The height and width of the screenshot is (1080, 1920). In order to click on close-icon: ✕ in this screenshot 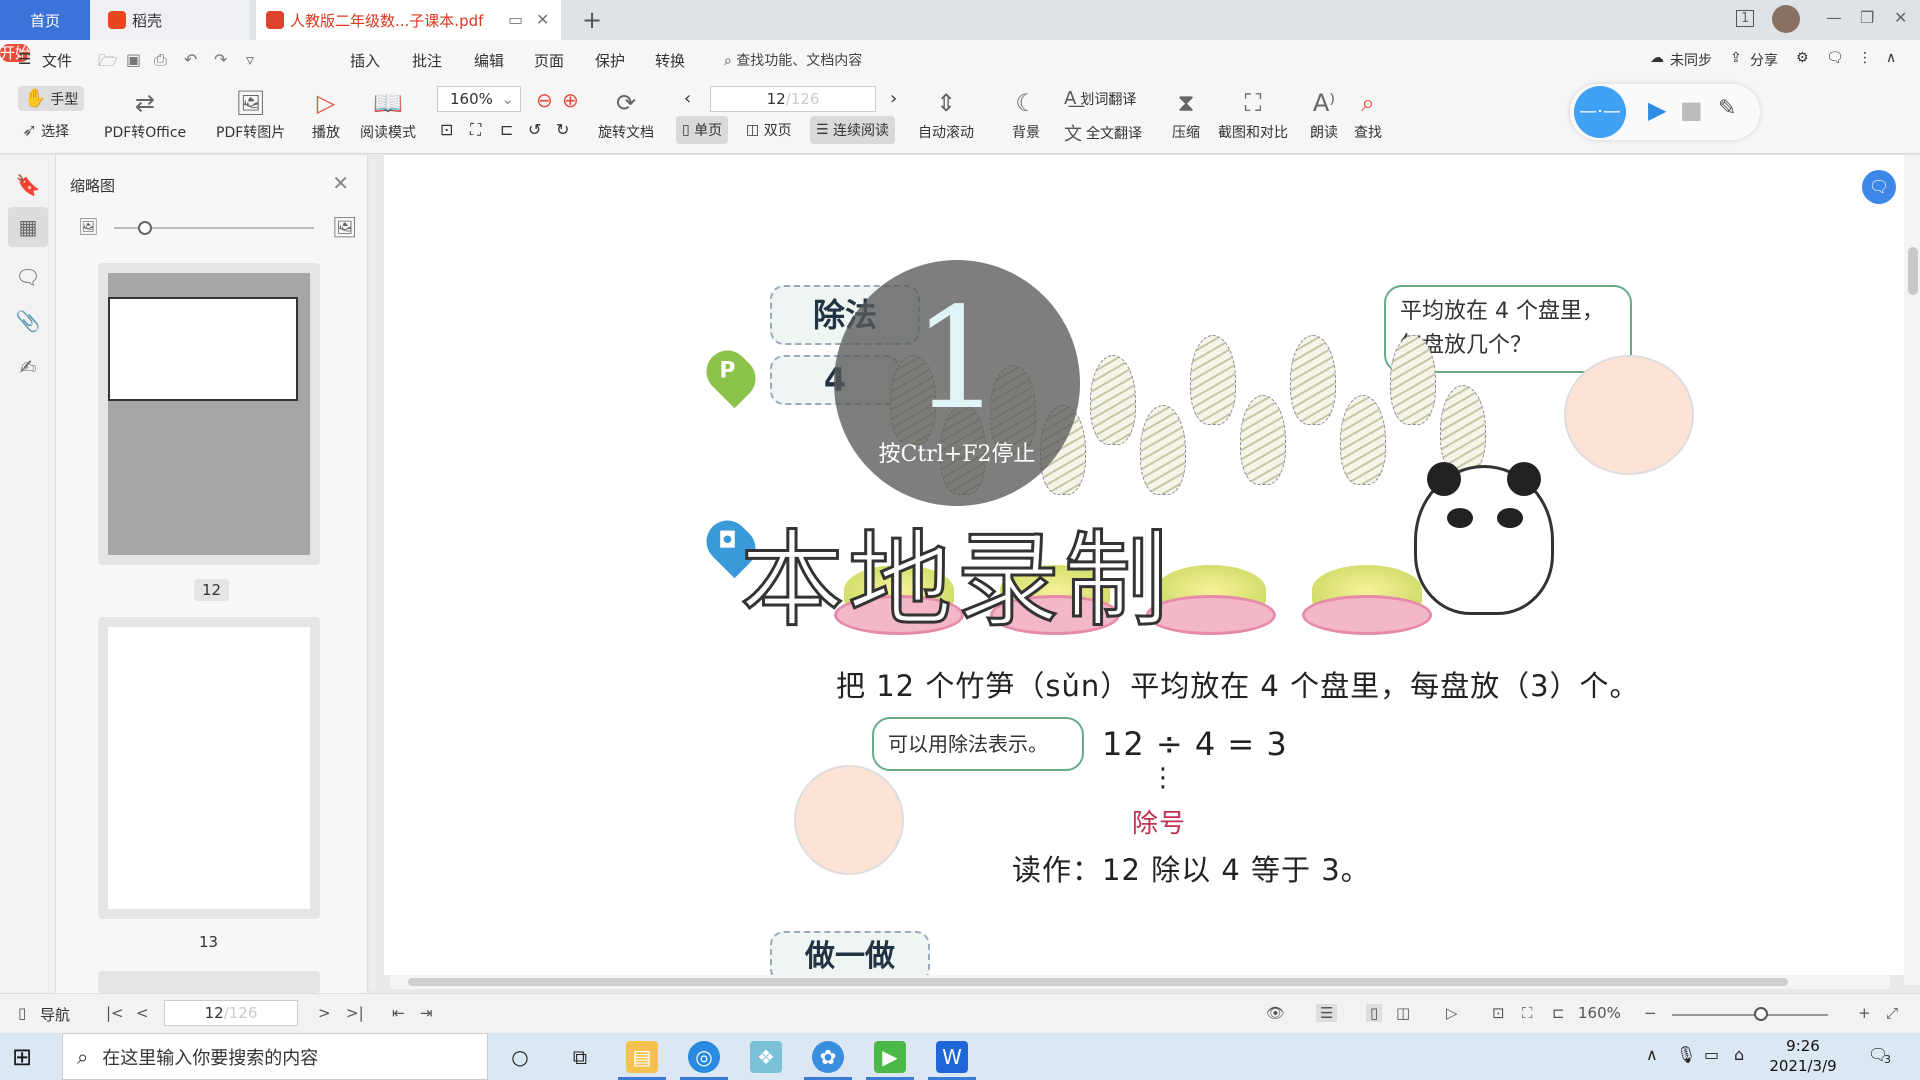, I will do `click(340, 183)`.